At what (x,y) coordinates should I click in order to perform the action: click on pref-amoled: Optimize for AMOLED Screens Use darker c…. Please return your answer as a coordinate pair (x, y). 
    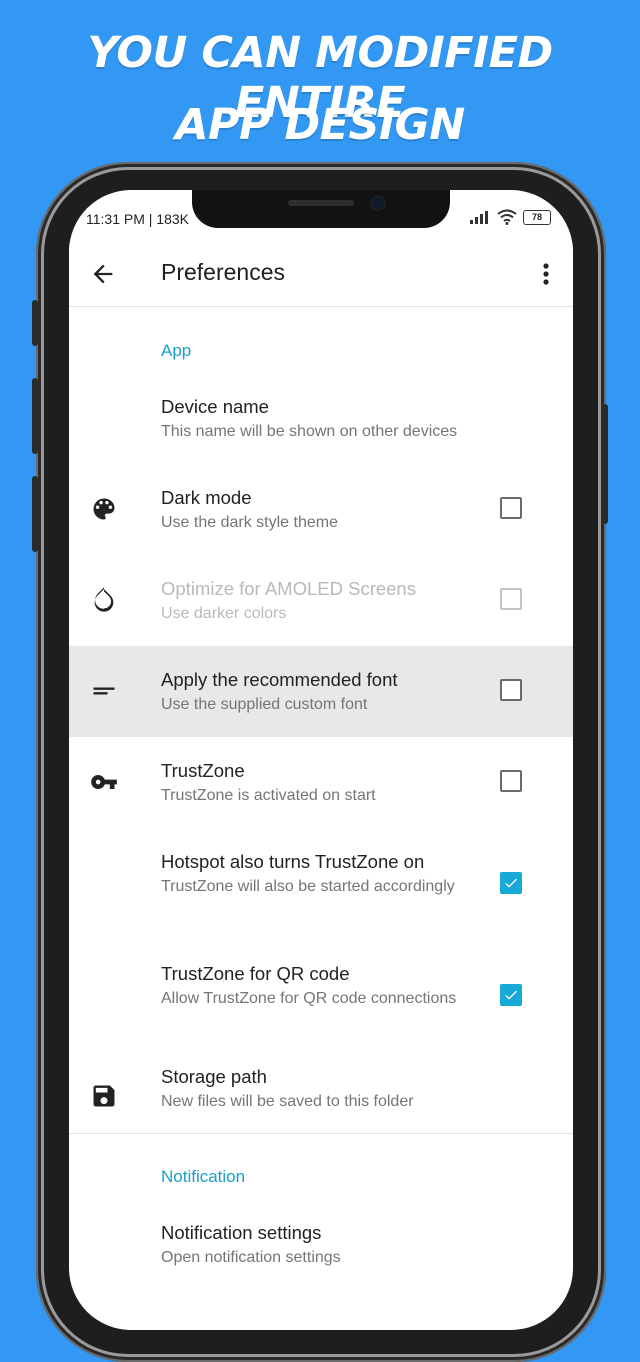
    Looking at the image, I should click on (321, 600).